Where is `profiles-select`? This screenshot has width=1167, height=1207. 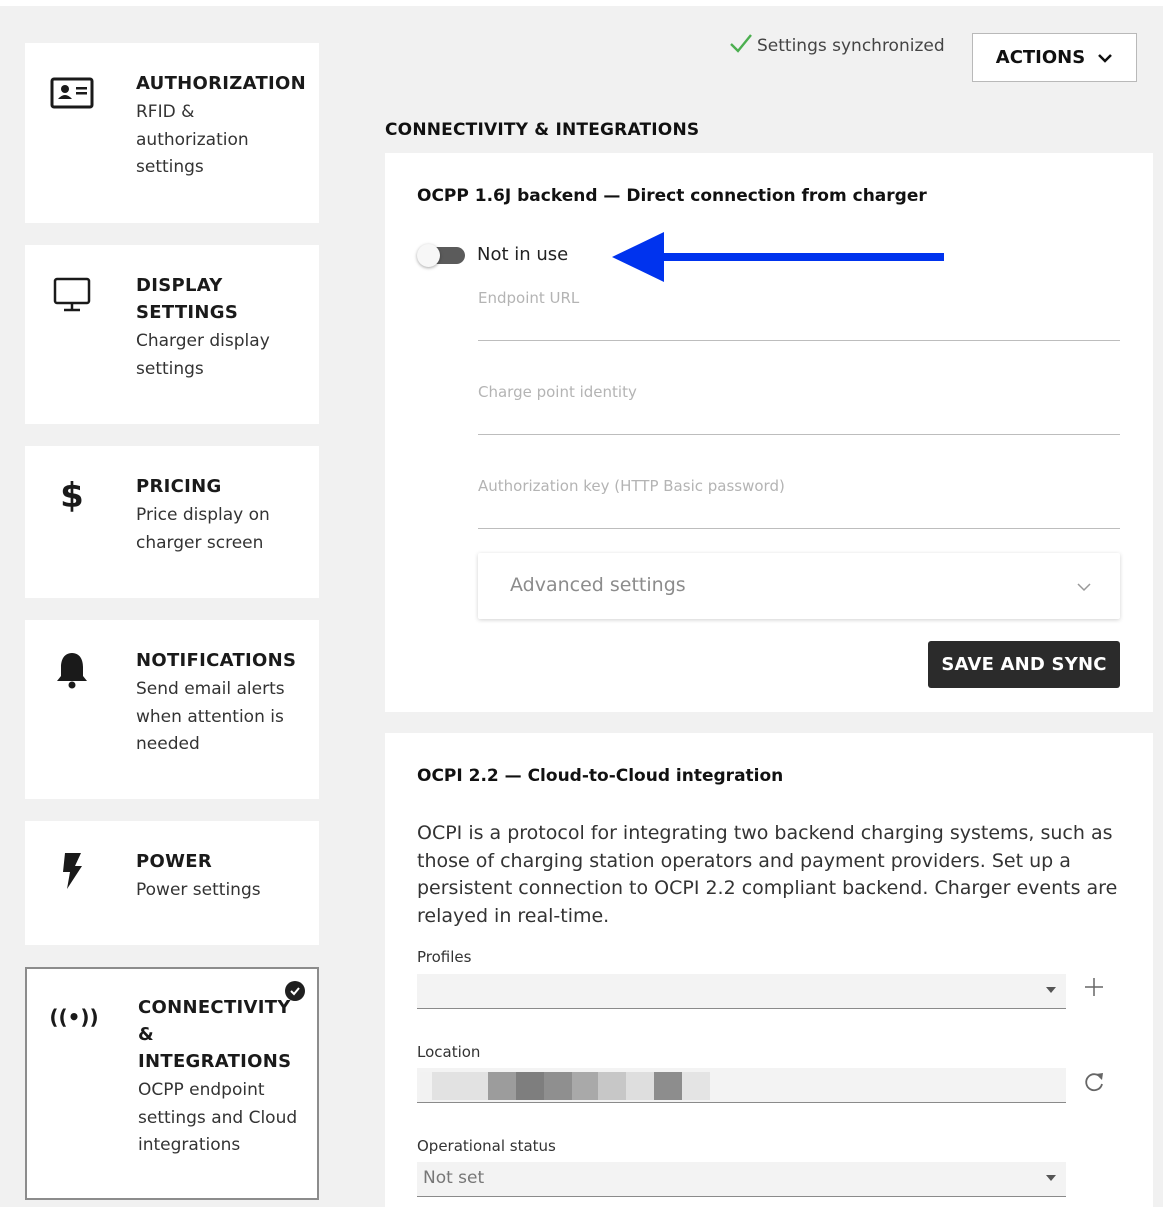
profiles-select is located at coordinates (741, 991).